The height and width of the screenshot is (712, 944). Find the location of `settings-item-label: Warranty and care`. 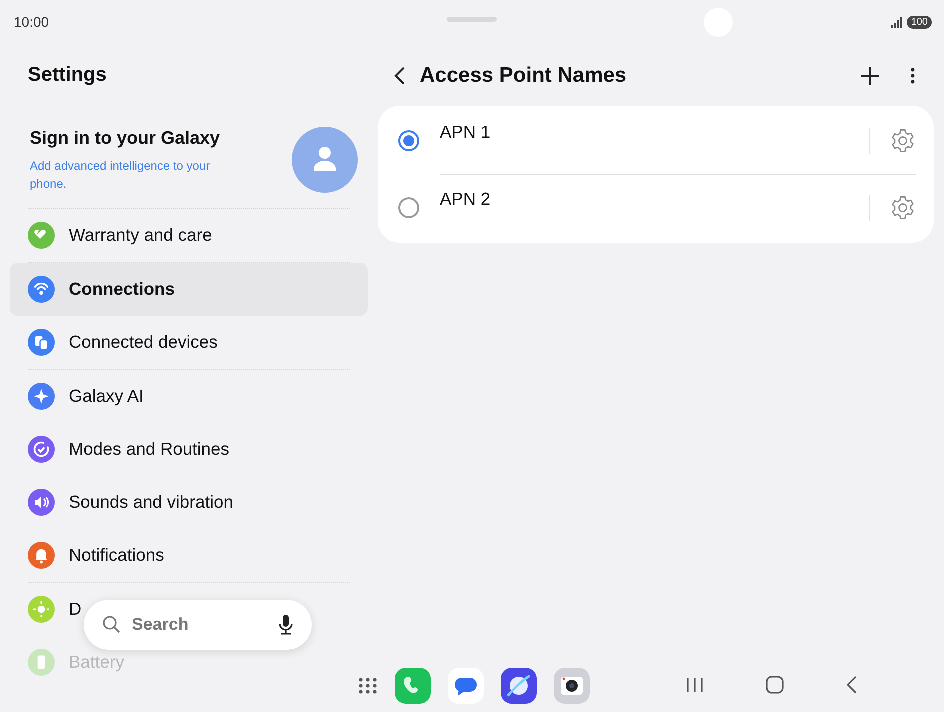

settings-item-label: Warranty and care is located at coordinates (140, 235).